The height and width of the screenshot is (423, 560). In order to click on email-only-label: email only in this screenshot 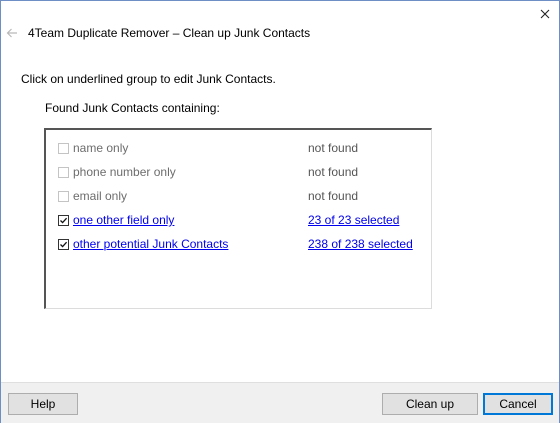, I will do `click(100, 196)`.